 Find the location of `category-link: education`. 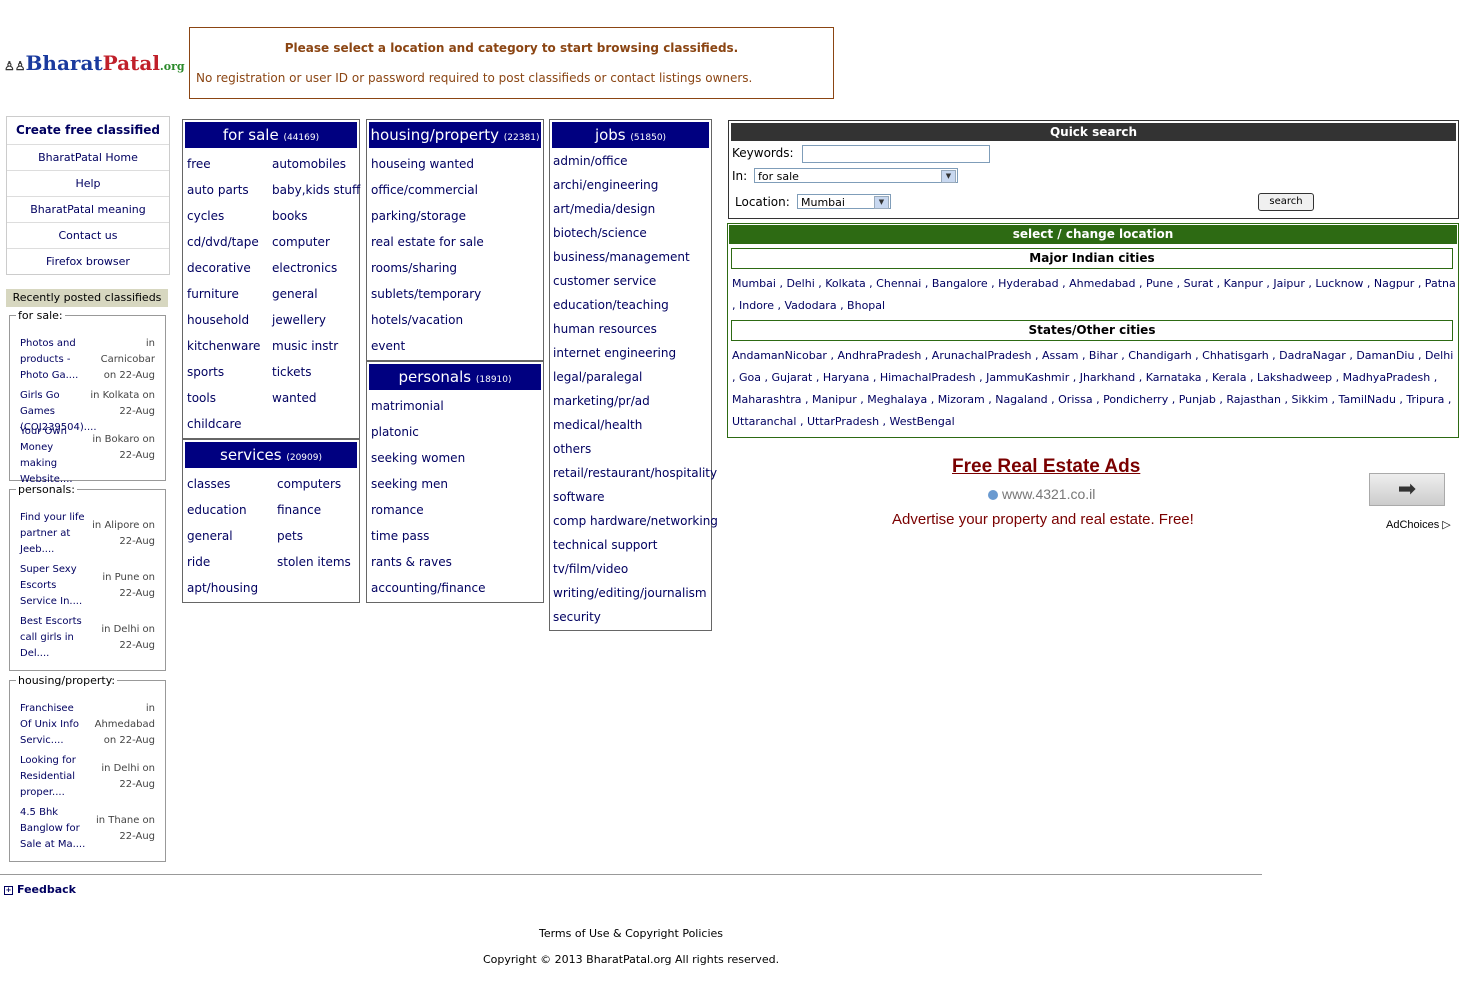

category-link: education is located at coordinates (217, 510).